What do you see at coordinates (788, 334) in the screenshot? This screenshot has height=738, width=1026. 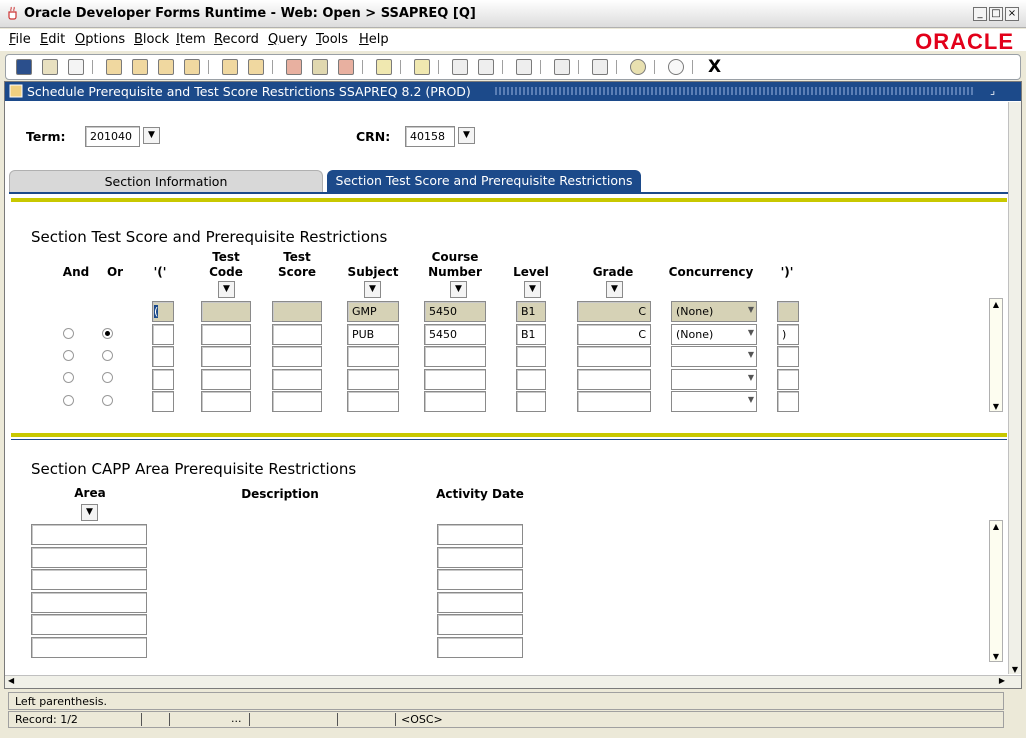 I see `rparen-field: )` at bounding box center [788, 334].